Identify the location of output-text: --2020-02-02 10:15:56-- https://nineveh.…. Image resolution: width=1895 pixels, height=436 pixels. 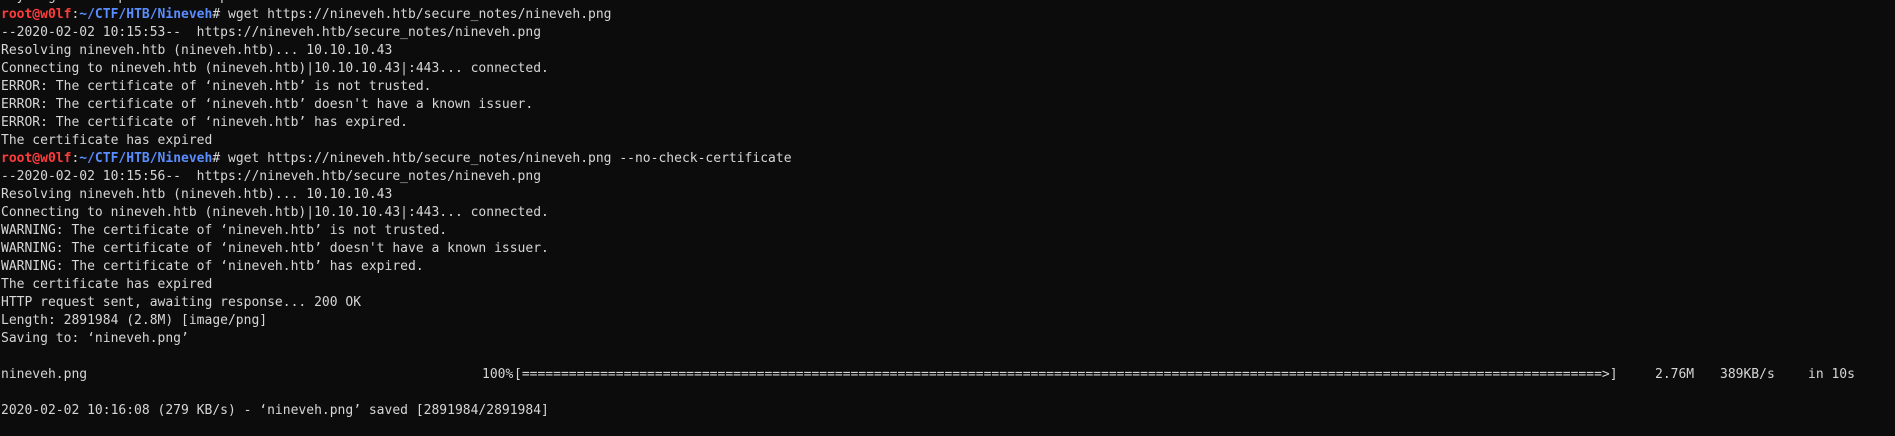
(271, 176).